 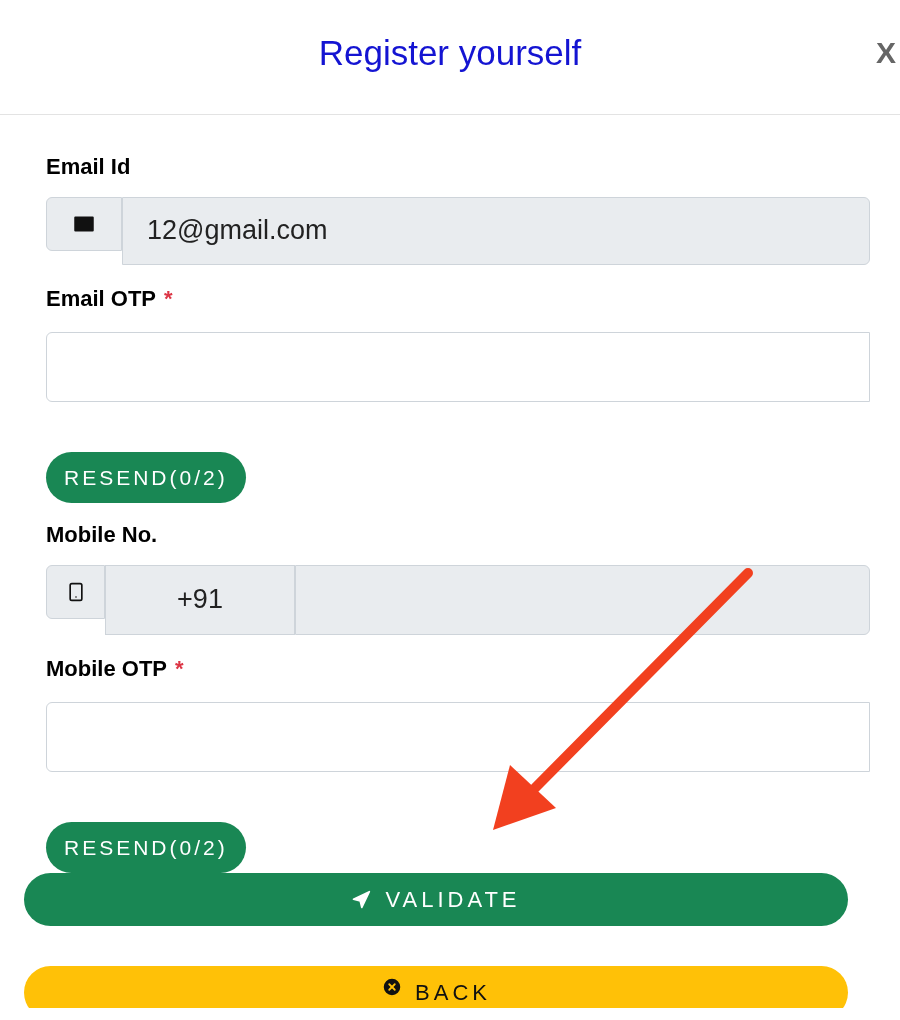 I want to click on country-code-field: +91, so click(x=200, y=599).